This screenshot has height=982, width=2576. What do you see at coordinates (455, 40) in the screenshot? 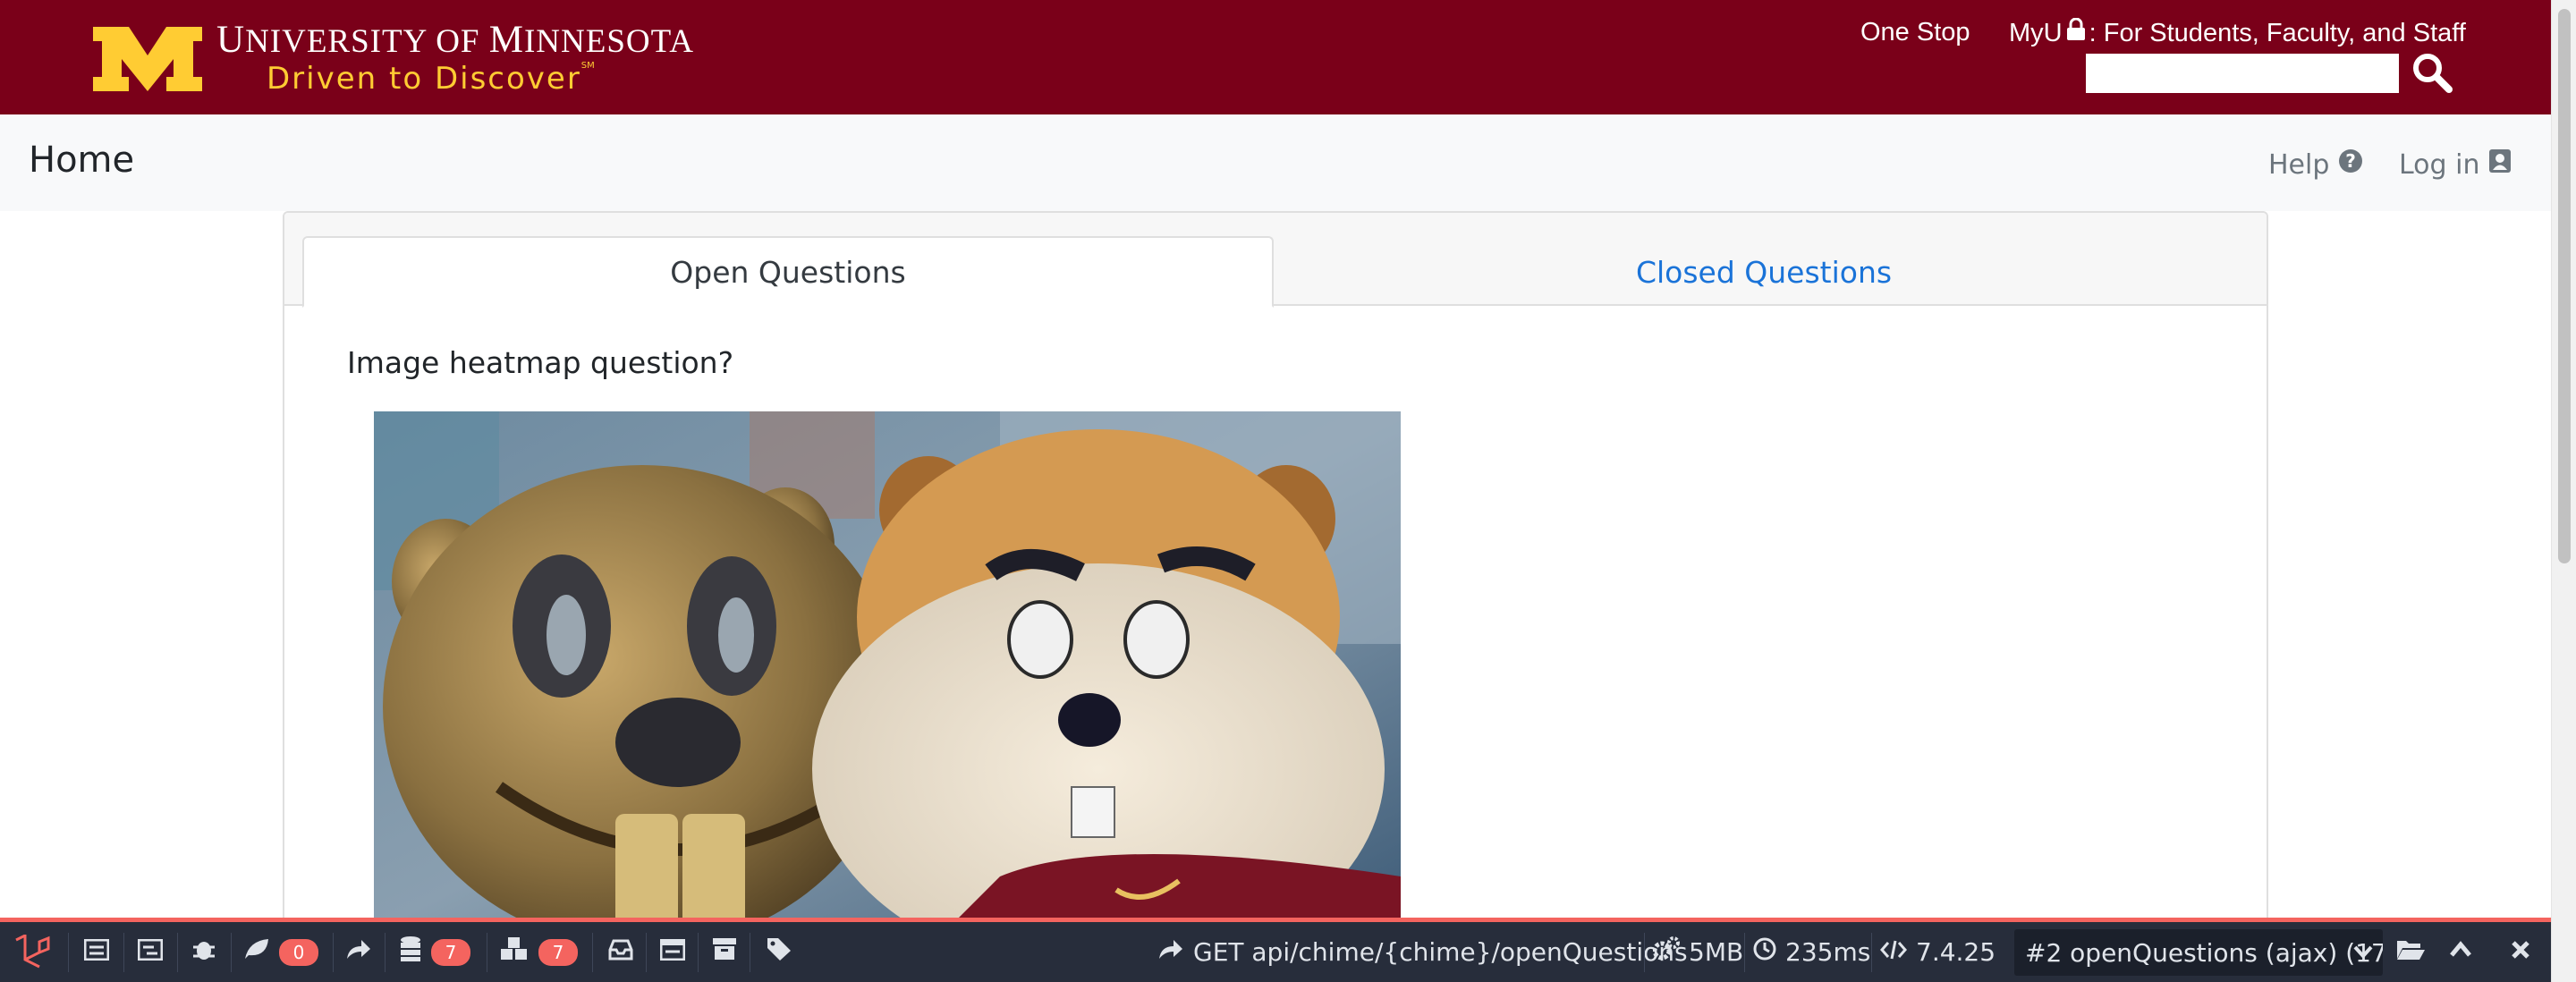
I see `university-name: UNIVERSITY OF MINNESOTA` at bounding box center [455, 40].